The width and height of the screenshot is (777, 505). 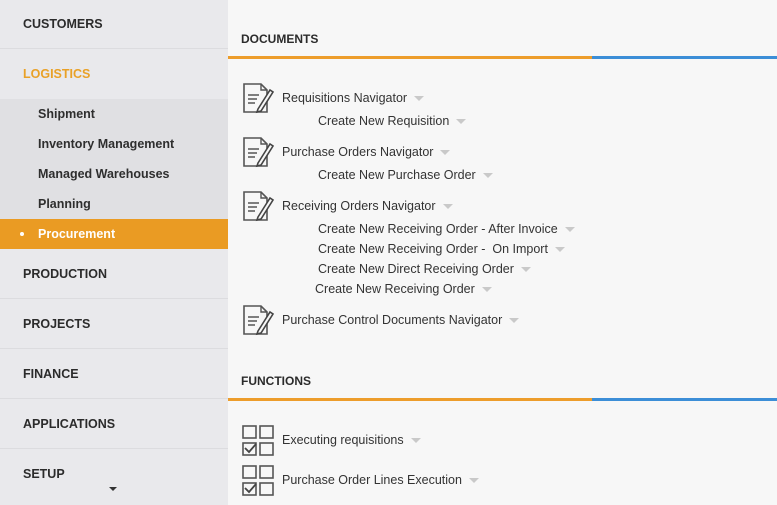 I want to click on requisitions-navigator-link: Requisitions Navigator, so click(x=353, y=98).